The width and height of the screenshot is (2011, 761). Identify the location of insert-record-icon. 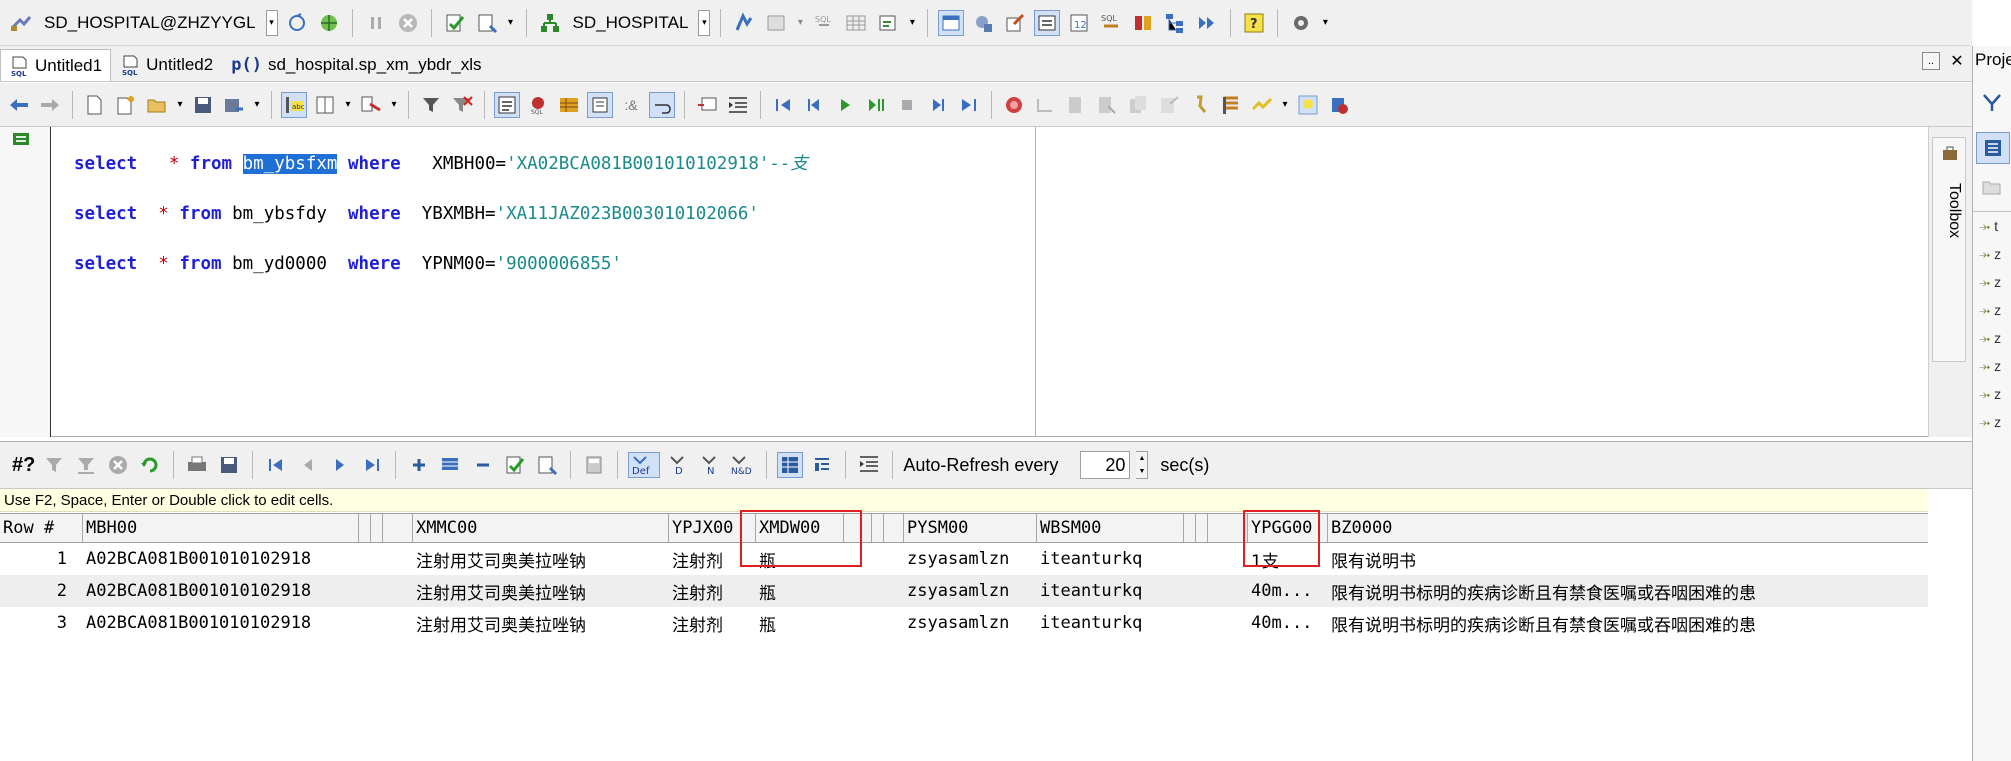
(419, 465).